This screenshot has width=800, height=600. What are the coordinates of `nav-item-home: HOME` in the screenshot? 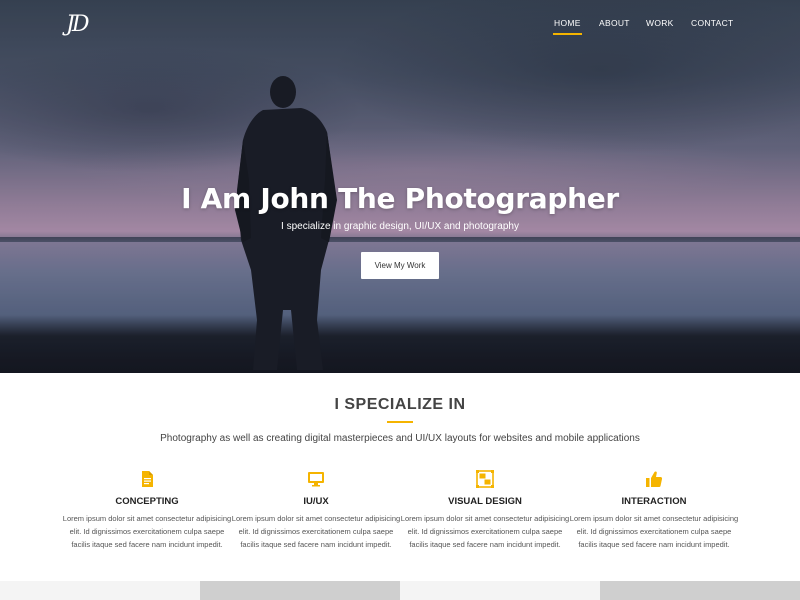 It's located at (567, 26).